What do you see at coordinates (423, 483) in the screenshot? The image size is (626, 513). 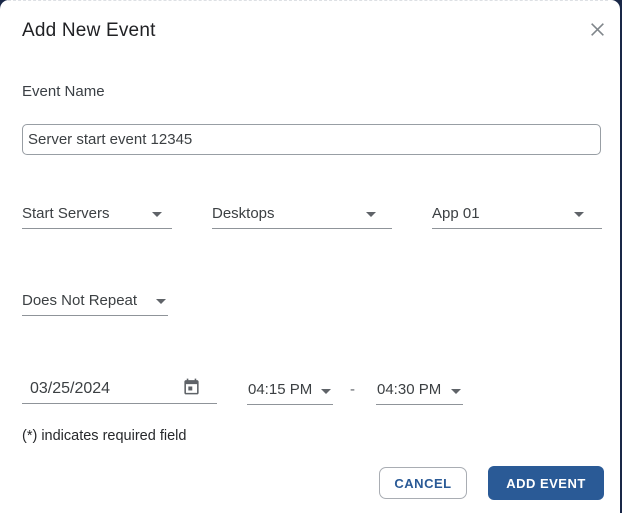 I see `cancel-button: CANCEL` at bounding box center [423, 483].